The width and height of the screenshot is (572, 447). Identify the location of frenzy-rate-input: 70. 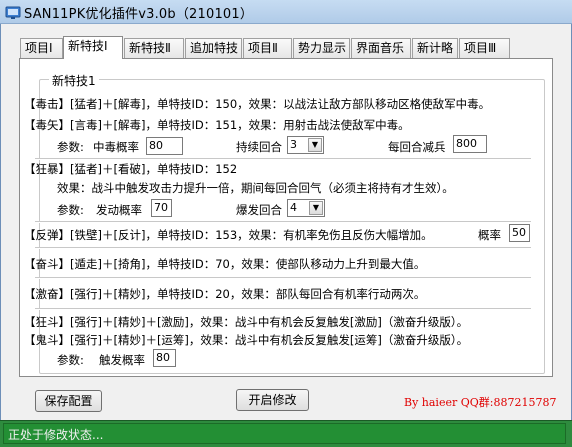
(161, 208).